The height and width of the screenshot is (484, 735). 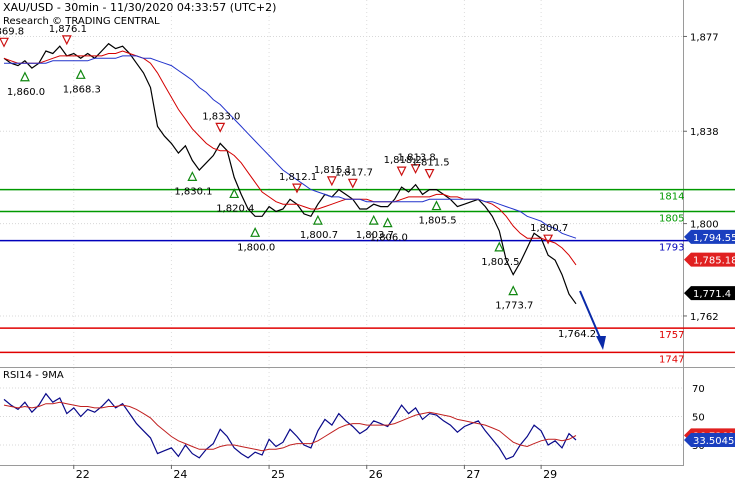 I want to click on swing-label: 1,817.7, so click(x=354, y=172).